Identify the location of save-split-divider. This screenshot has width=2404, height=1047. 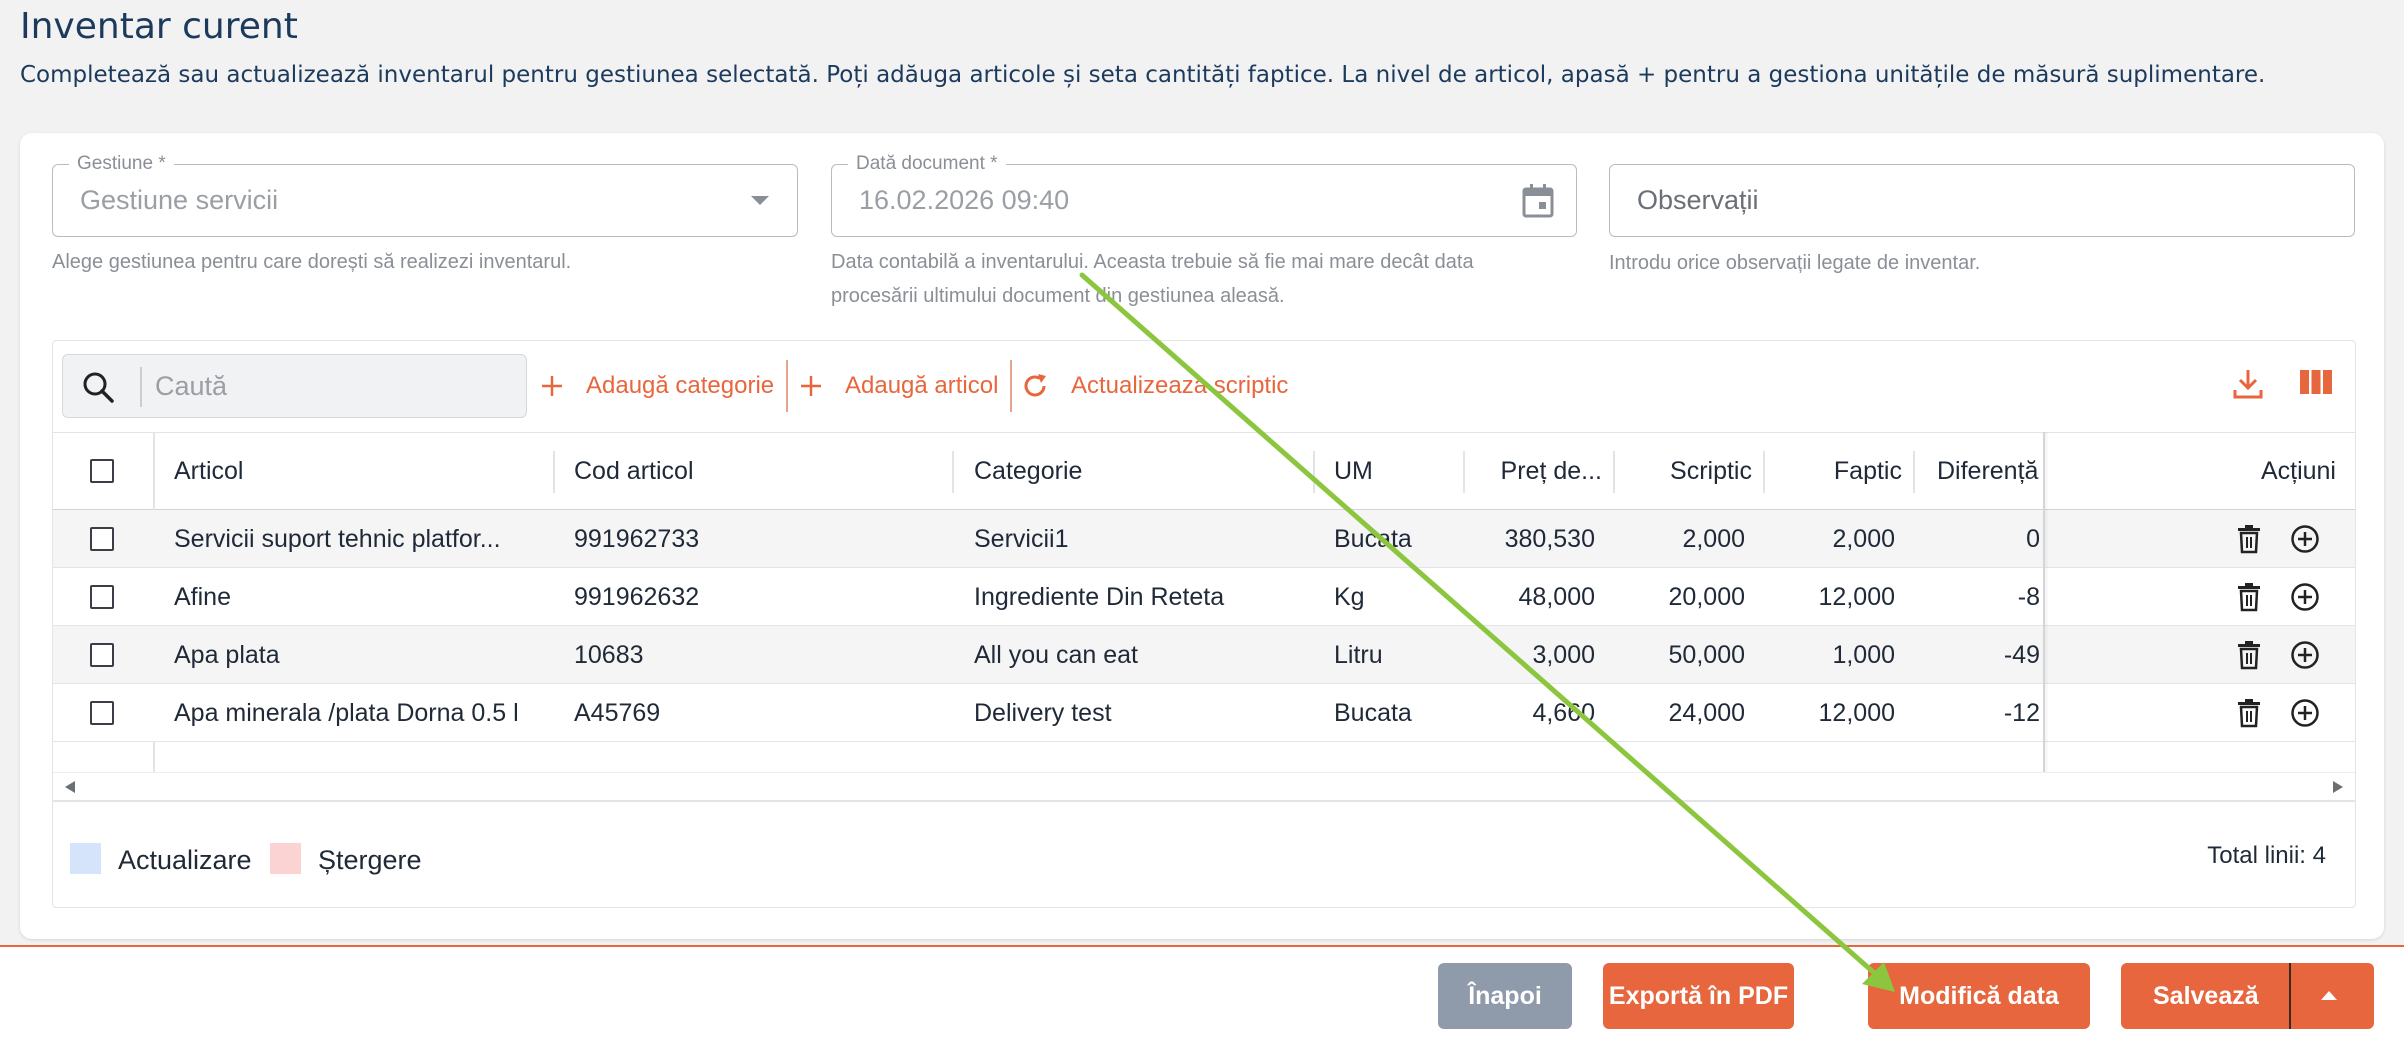
(2290, 996).